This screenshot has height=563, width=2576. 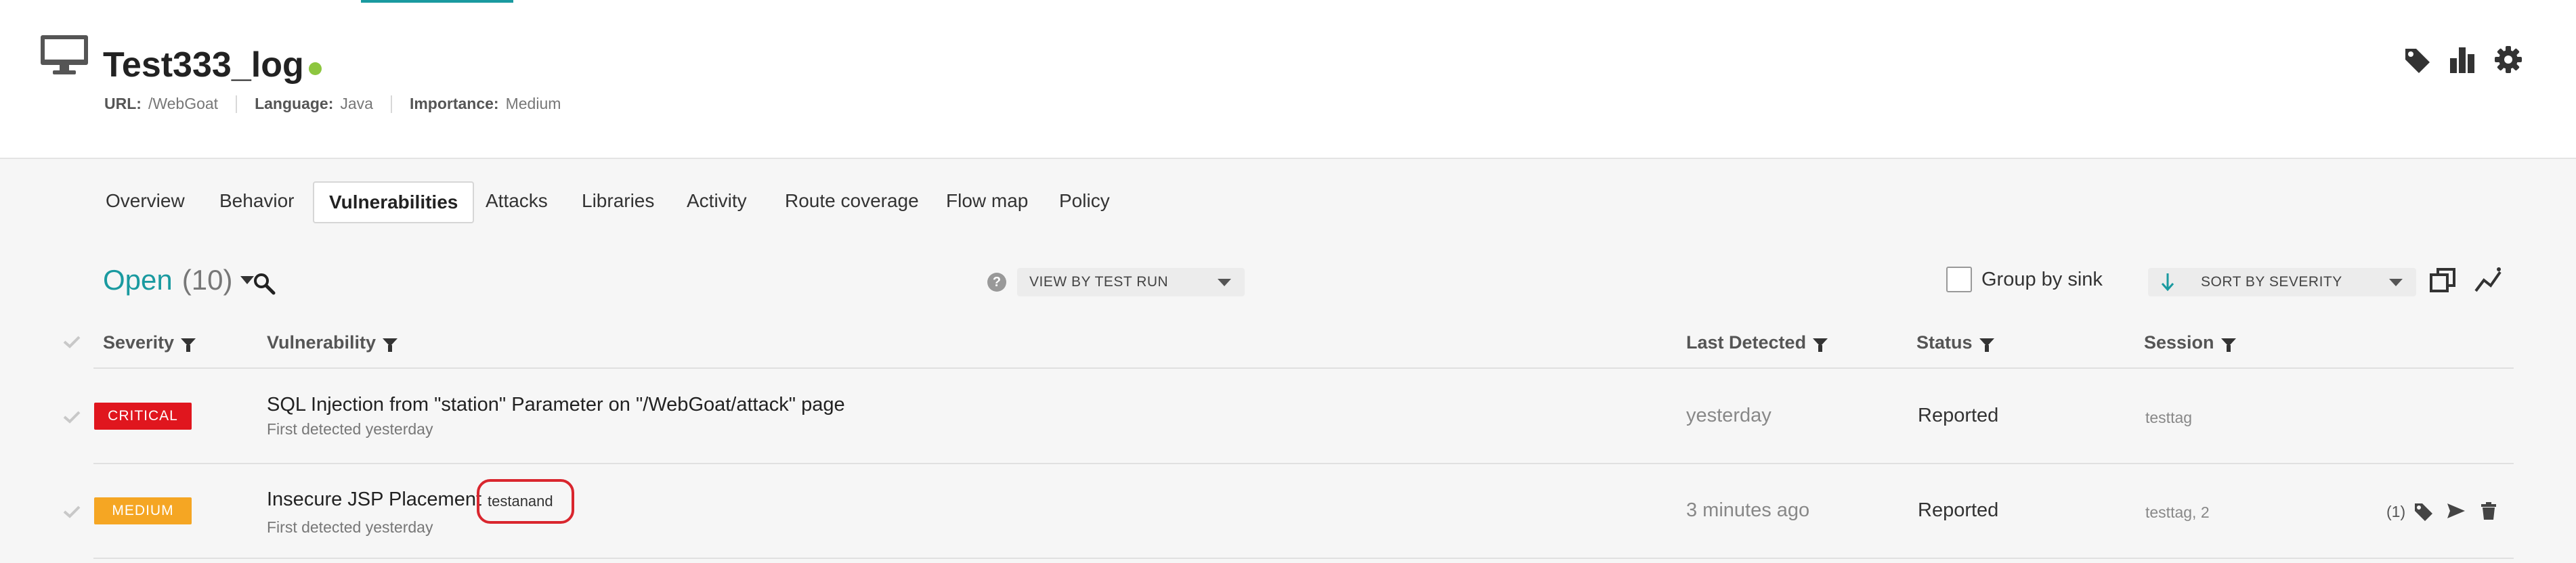 What do you see at coordinates (2177, 512) in the screenshot?
I see `session-value: testtag, 2` at bounding box center [2177, 512].